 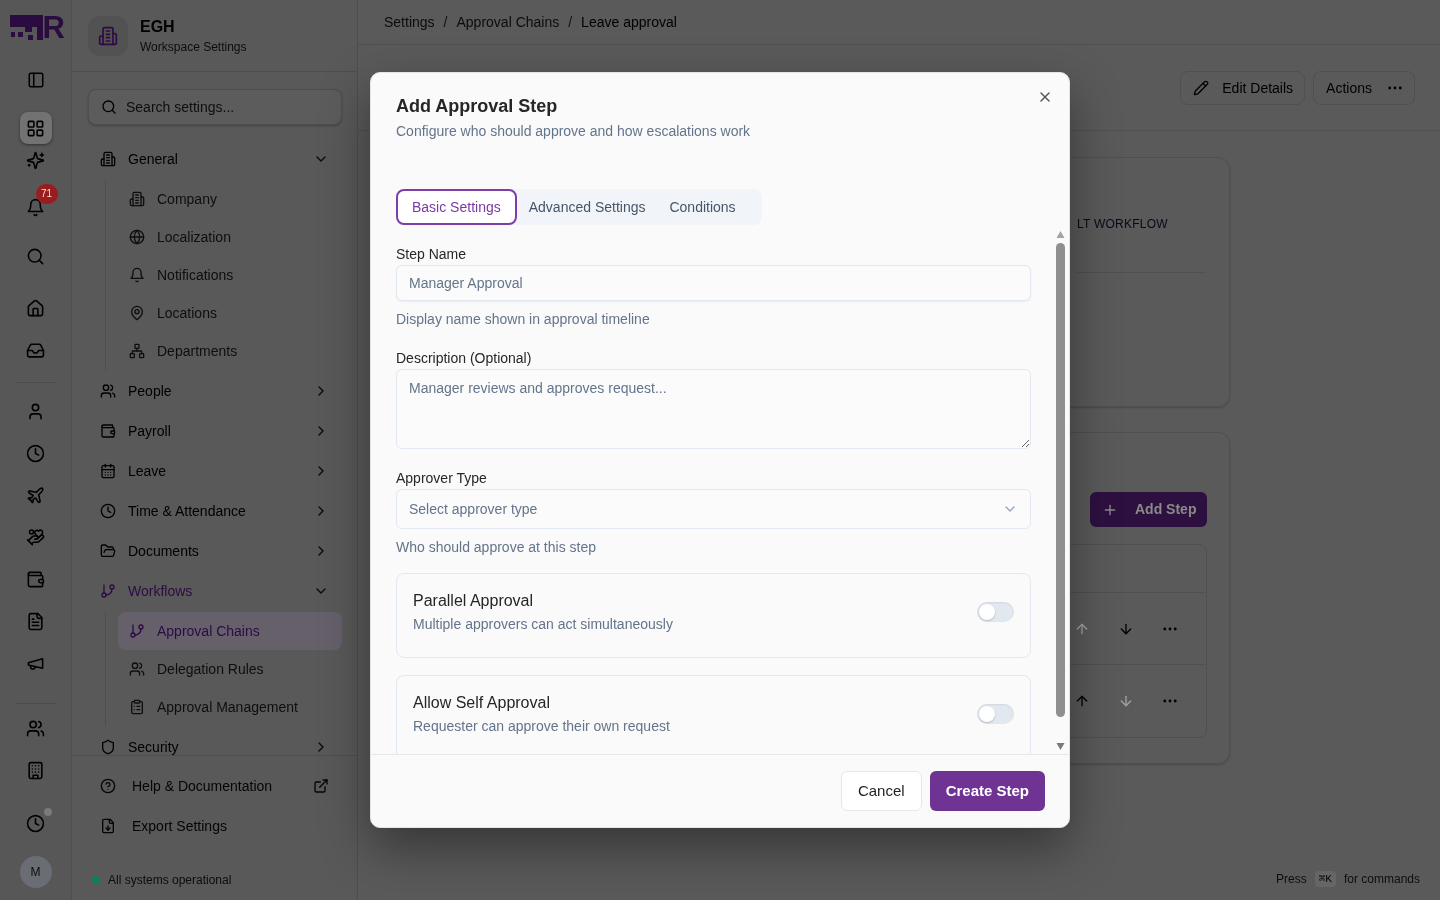 I want to click on breadcrumb-link: Settings, so click(x=409, y=22).